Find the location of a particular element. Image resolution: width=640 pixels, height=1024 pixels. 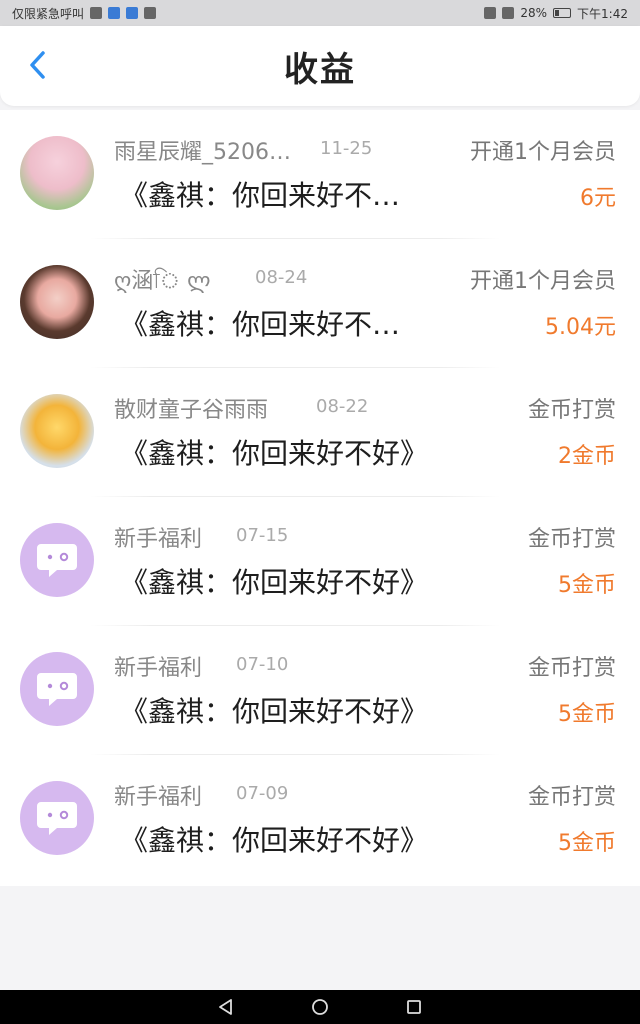

eye-icon is located at coordinates (490, 13).